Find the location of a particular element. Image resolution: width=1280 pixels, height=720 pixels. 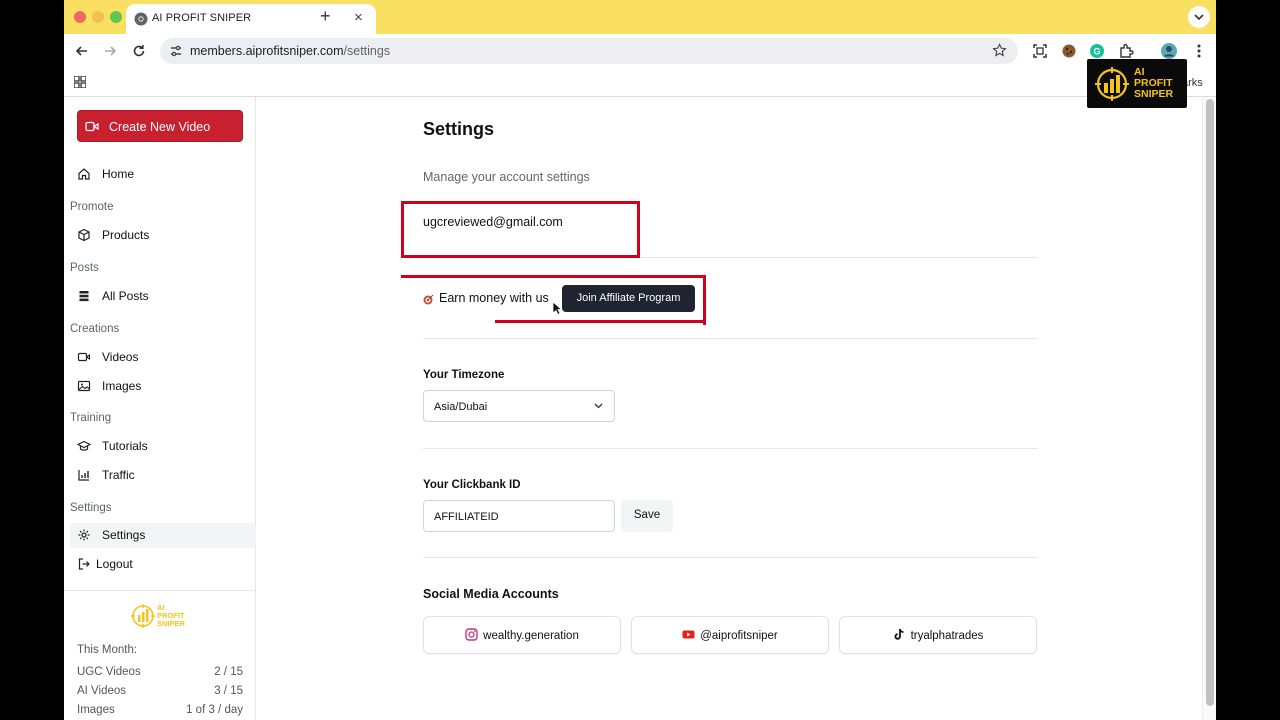

create-new-video-button: Create New Video is located at coordinates (160, 126).